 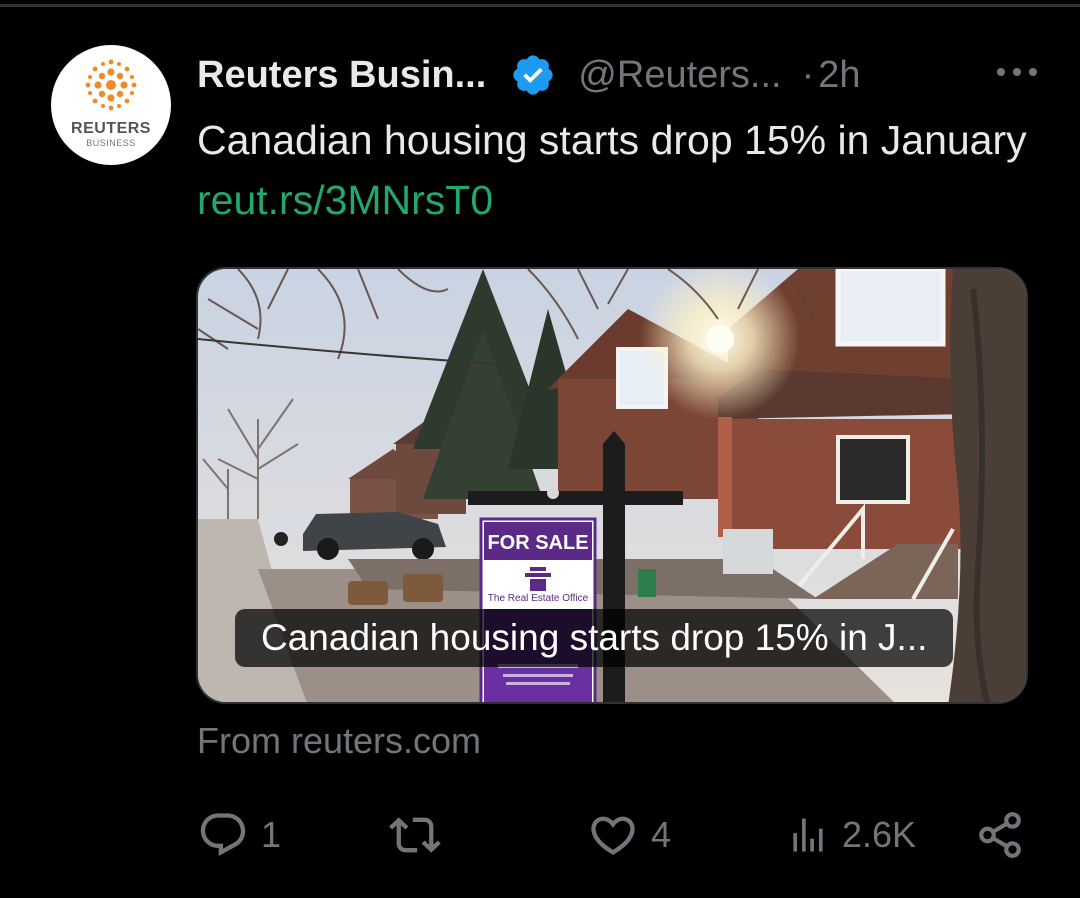 What do you see at coordinates (540, 5) in the screenshot?
I see `top-divider` at bounding box center [540, 5].